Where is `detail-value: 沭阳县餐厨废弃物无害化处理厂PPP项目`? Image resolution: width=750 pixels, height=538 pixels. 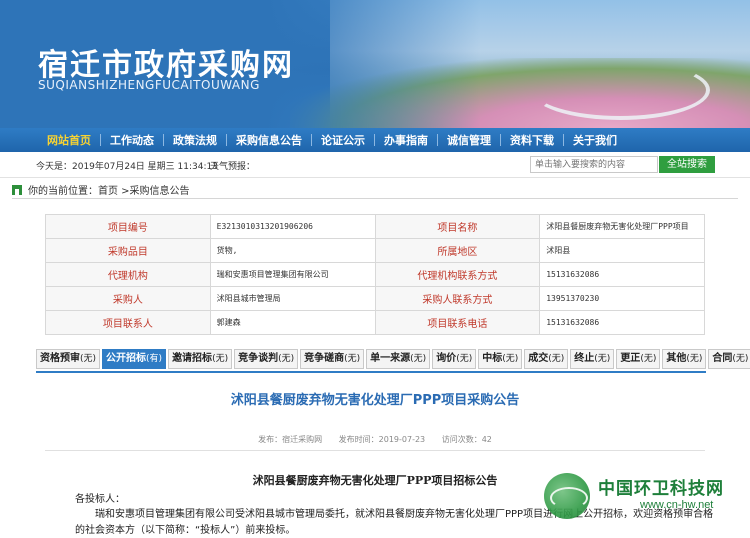
detail-value: 沭阳县餐厨废弃物无害化处理厂PPP项目 is located at coordinates (622, 226).